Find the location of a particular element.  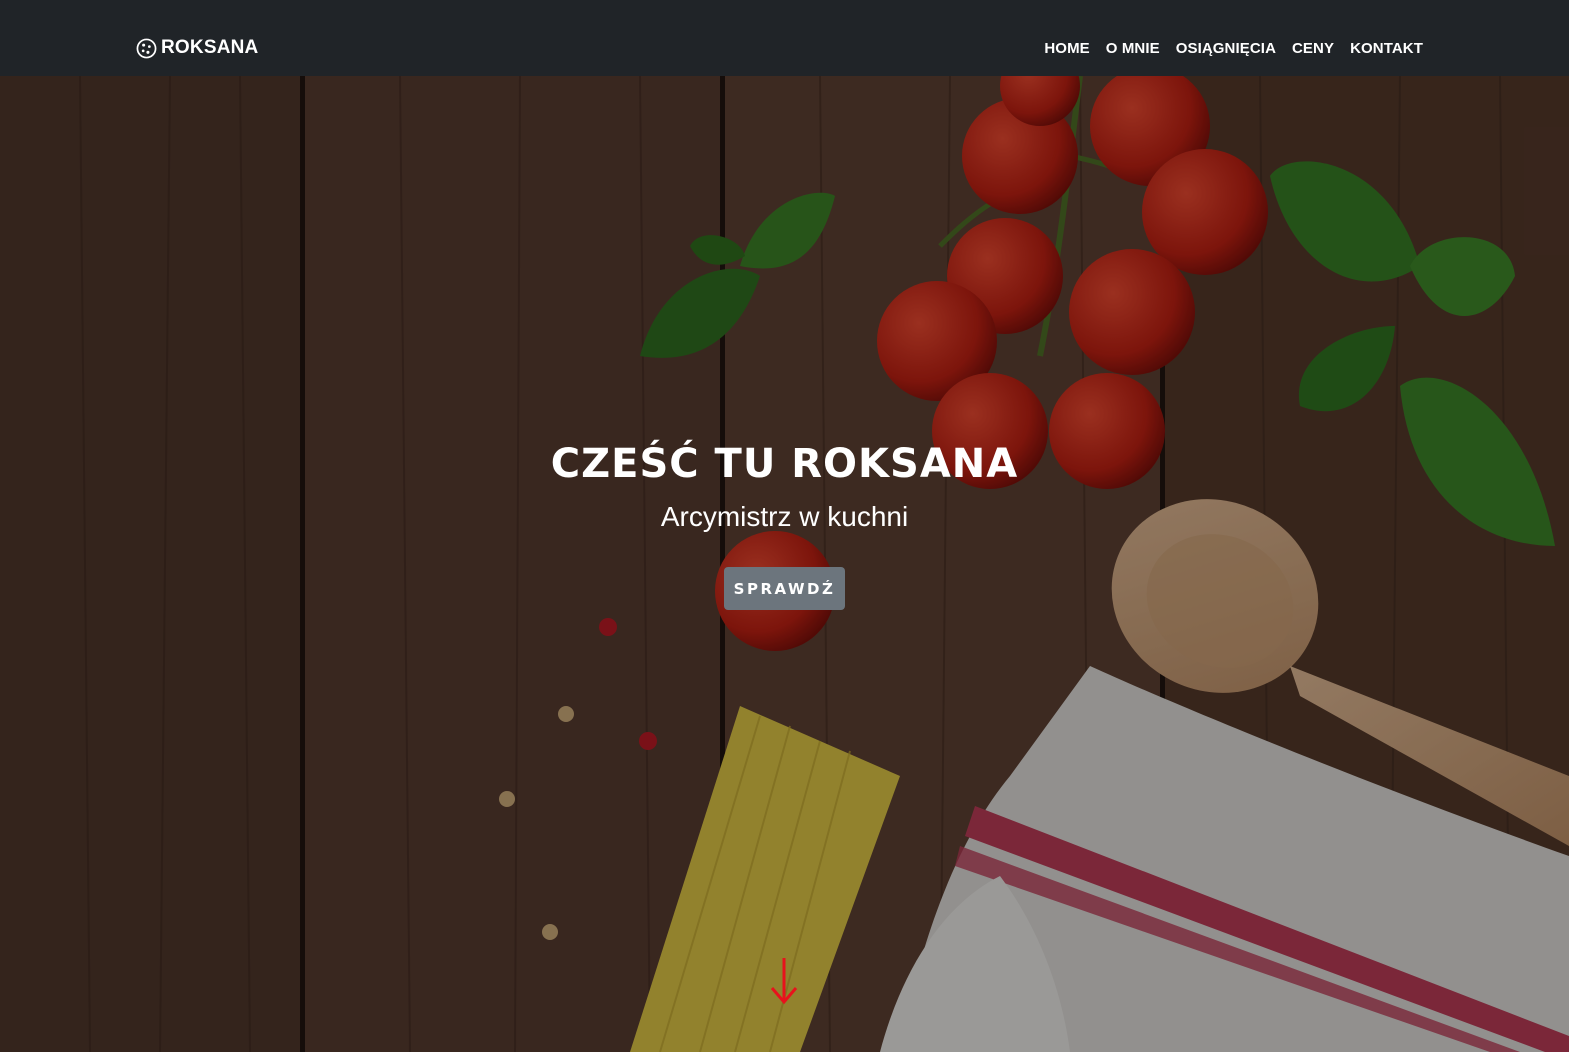

main-nav: HOME O MNIE OSIĄGNIĘCIA CENY KONTAKT is located at coordinates (1233, 48).